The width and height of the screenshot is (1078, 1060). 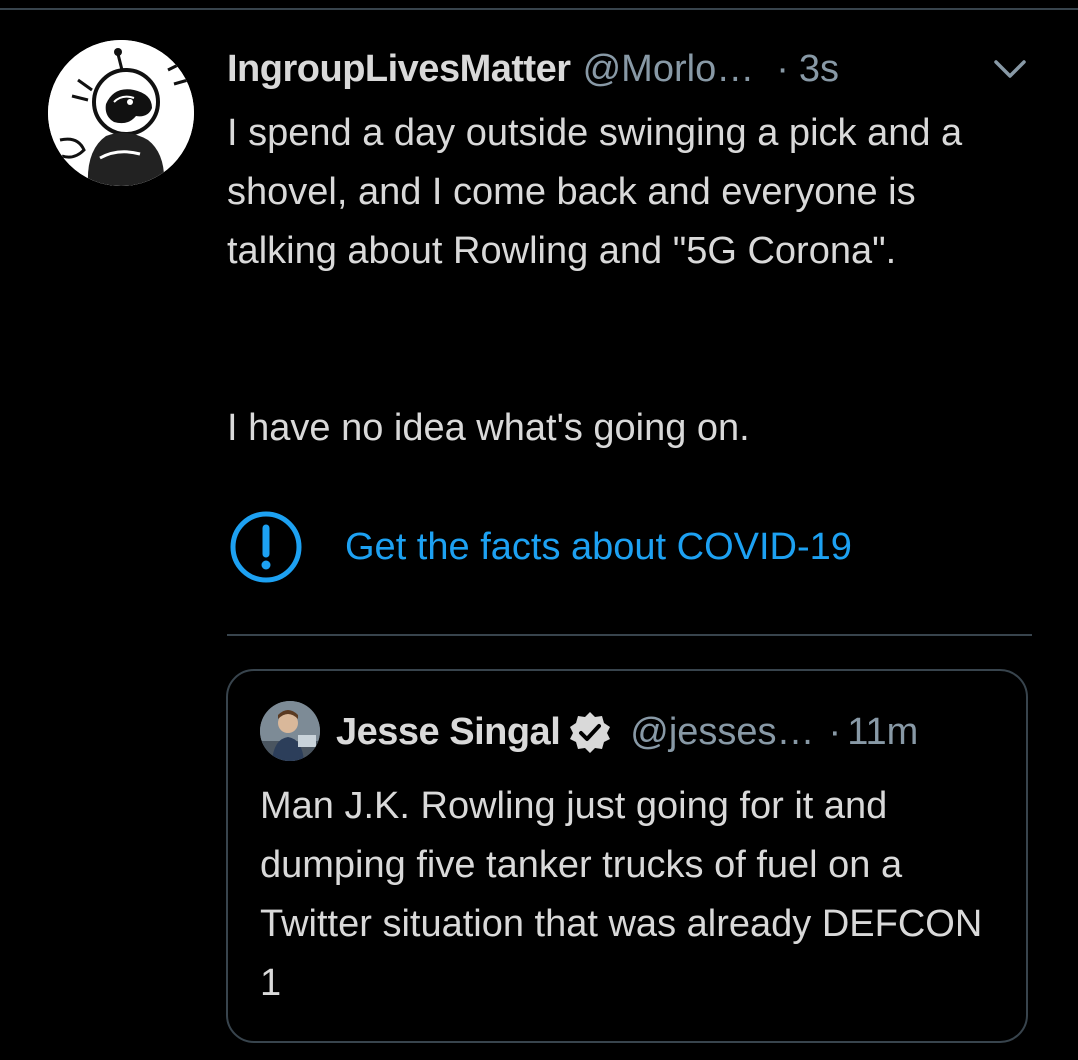 What do you see at coordinates (627, 732) in the screenshot?
I see `quoted-tweet-header: Jesse Singal @jesses… · 11m` at bounding box center [627, 732].